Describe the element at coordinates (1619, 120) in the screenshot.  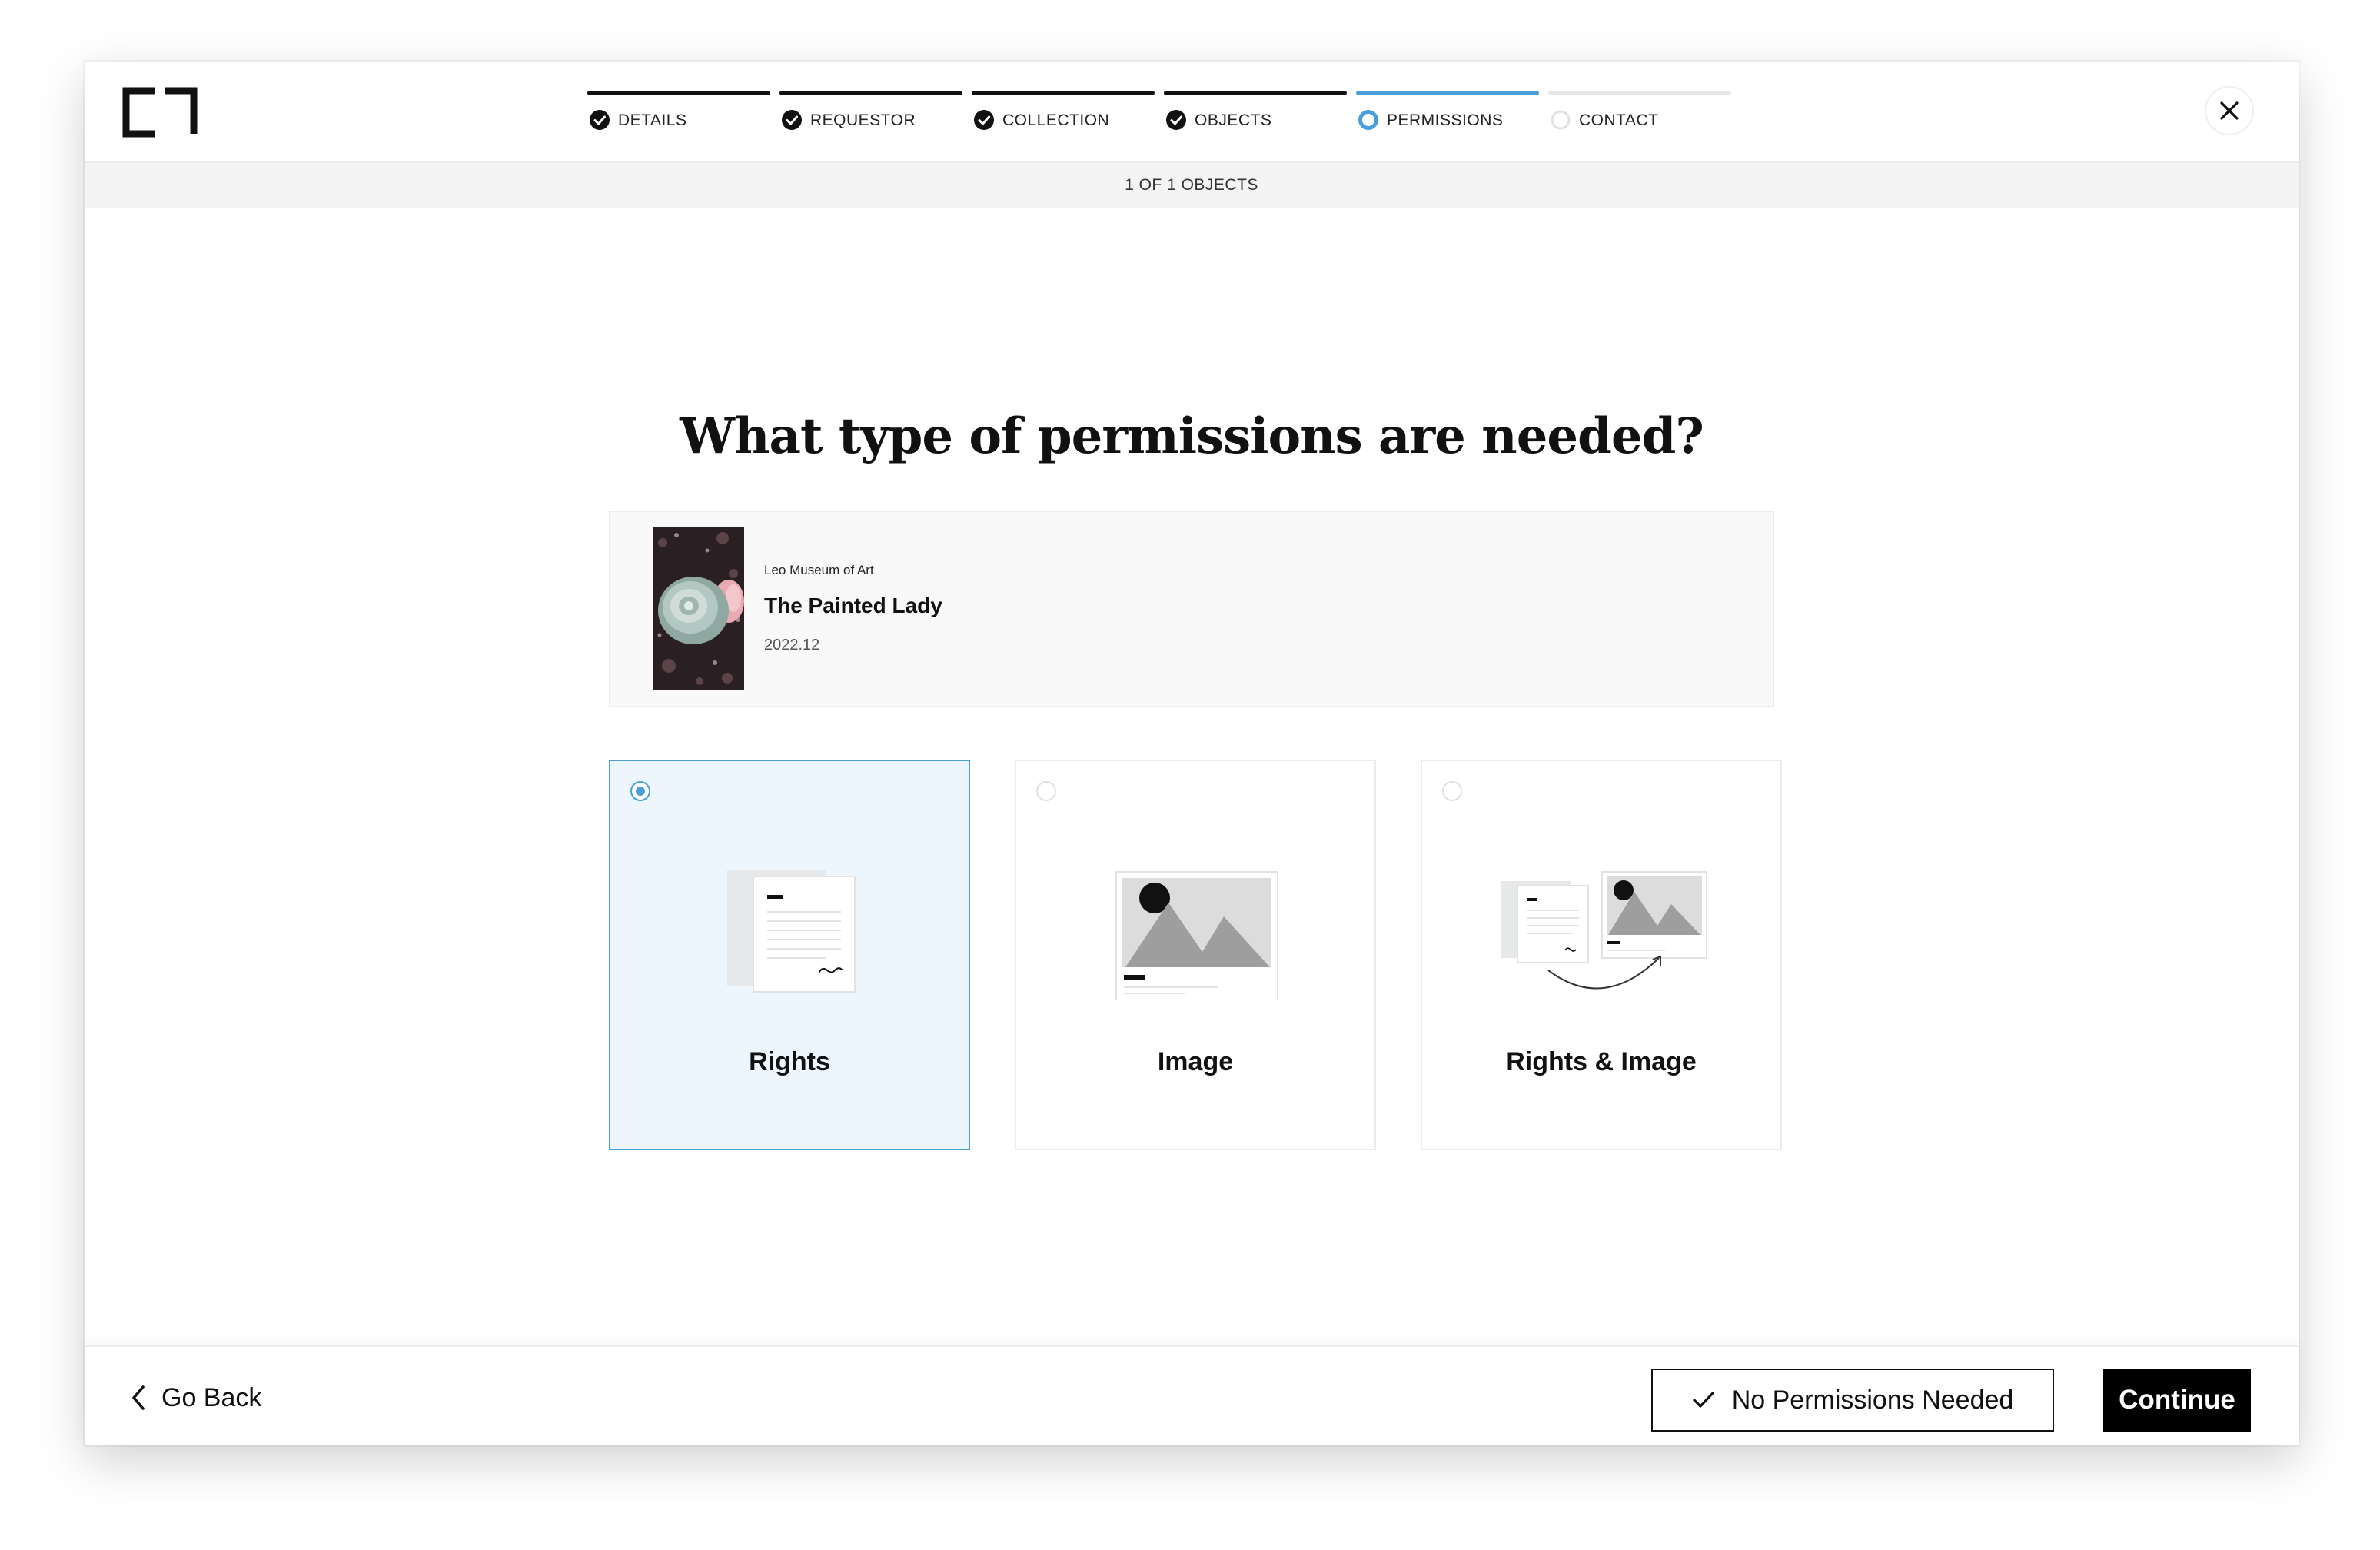
I see `step-label: CONTACT` at that location.